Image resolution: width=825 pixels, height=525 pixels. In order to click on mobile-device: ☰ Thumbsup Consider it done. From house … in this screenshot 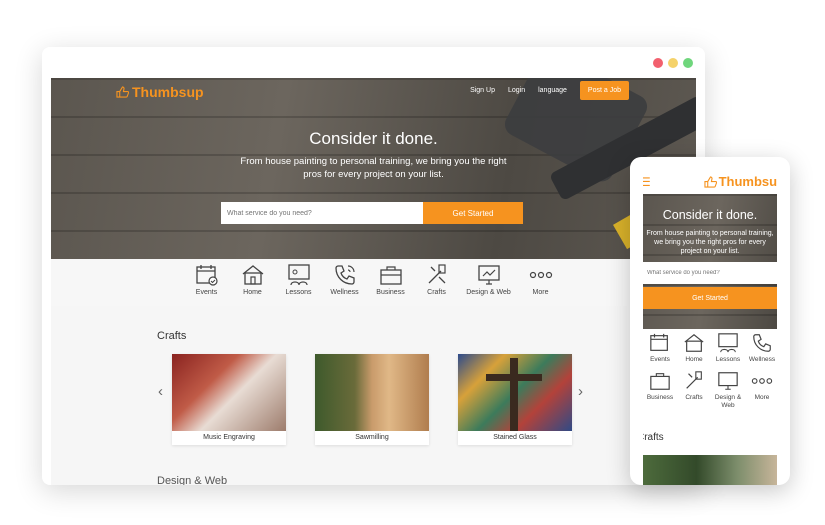, I will do `click(710, 321)`.